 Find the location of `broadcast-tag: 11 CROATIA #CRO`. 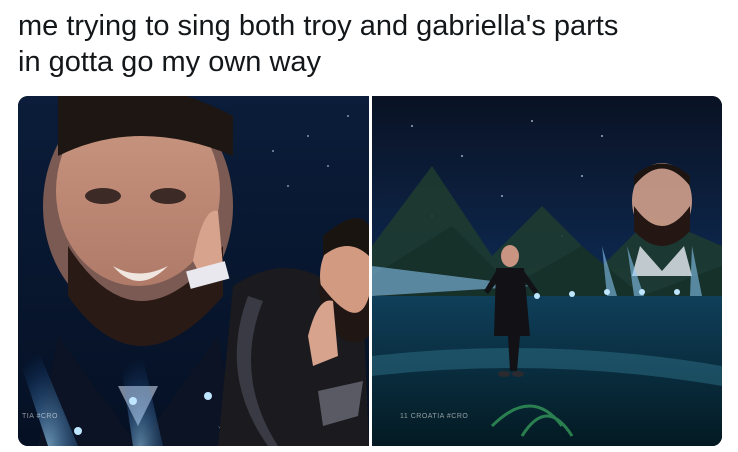

broadcast-tag: 11 CROATIA #CRO is located at coordinates (434, 416).